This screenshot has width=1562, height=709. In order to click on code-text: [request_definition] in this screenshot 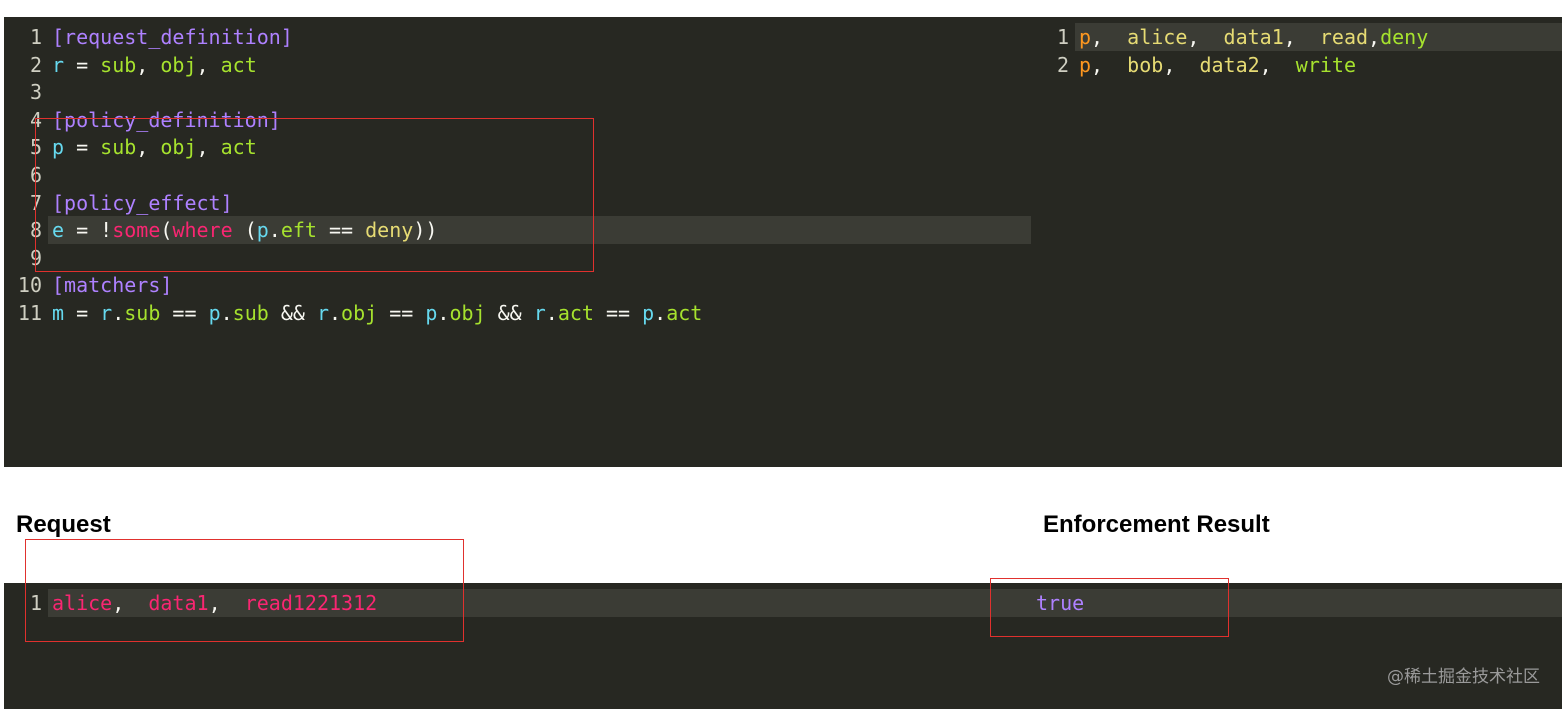, I will do `click(172, 37)`.